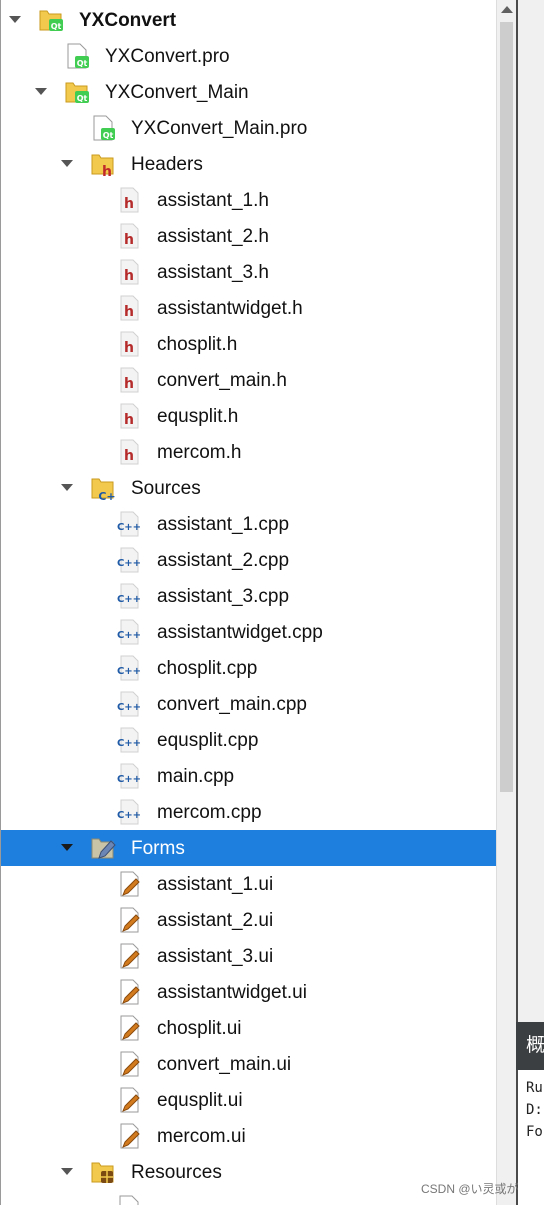 The width and height of the screenshot is (544, 1205). I want to click on tree-row-main-pro: Qt YXConvert_Main.pro, so click(249, 128).